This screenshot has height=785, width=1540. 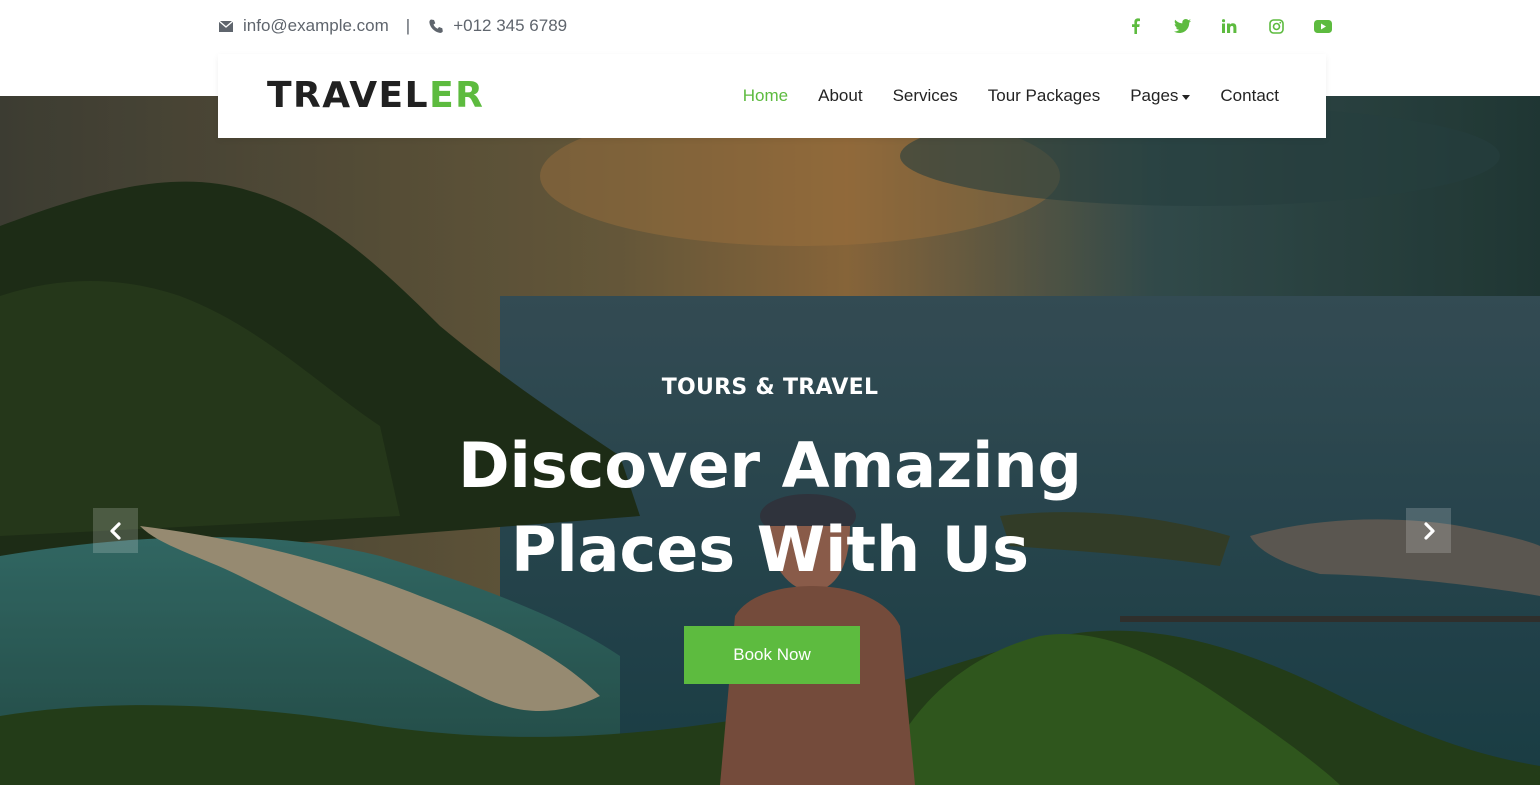 What do you see at coordinates (1182, 26) in the screenshot?
I see `twitter-icon` at bounding box center [1182, 26].